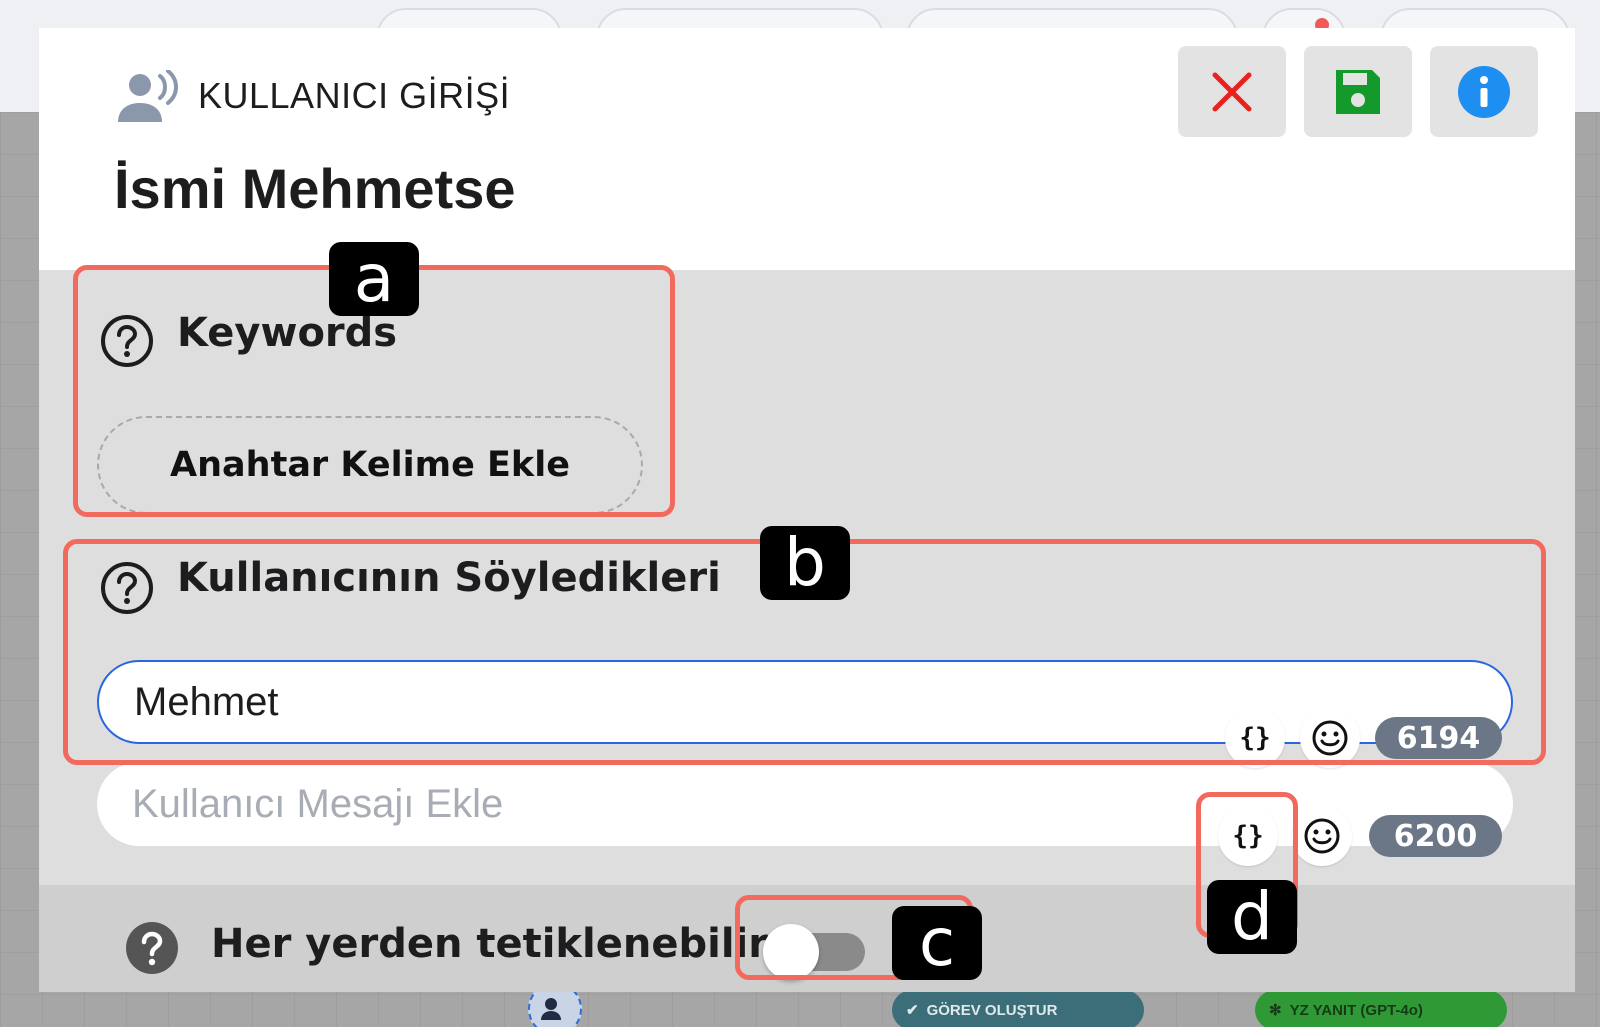  What do you see at coordinates (152, 948) in the screenshot?
I see `help-icon` at bounding box center [152, 948].